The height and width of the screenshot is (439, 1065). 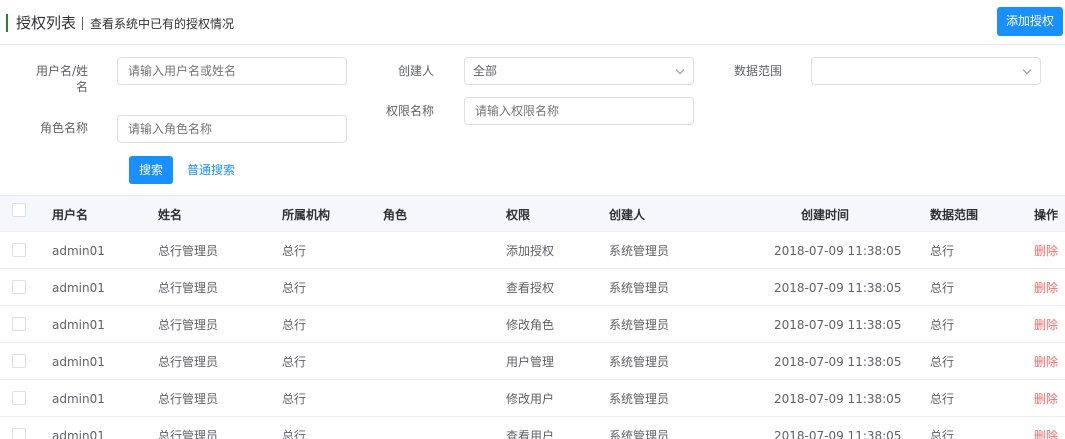 I want to click on cell-permission: 用户管理, so click(x=530, y=362).